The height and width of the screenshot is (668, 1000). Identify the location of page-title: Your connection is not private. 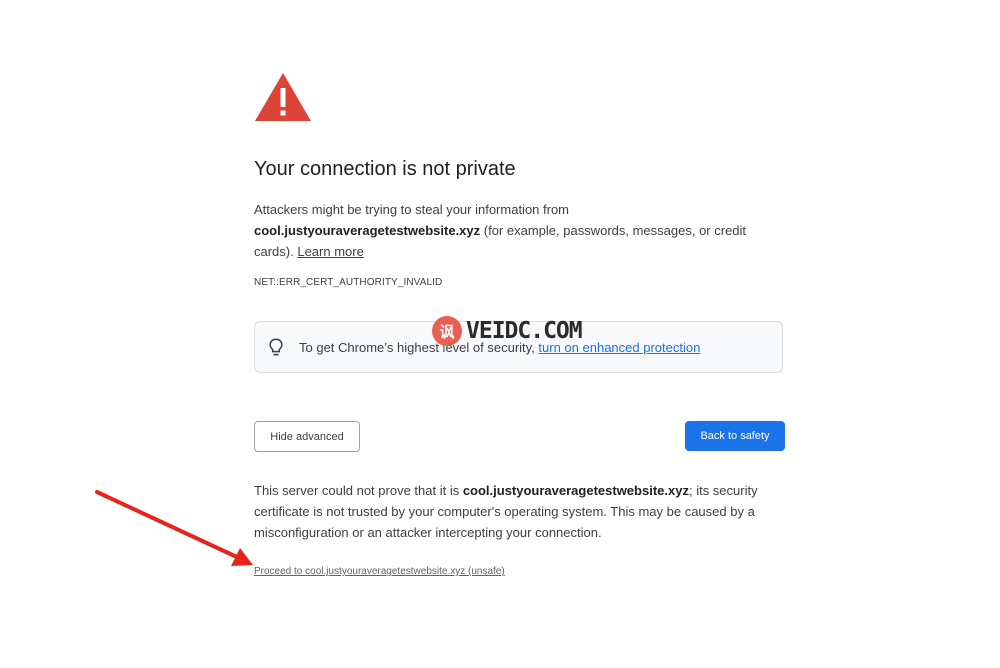
(385, 169).